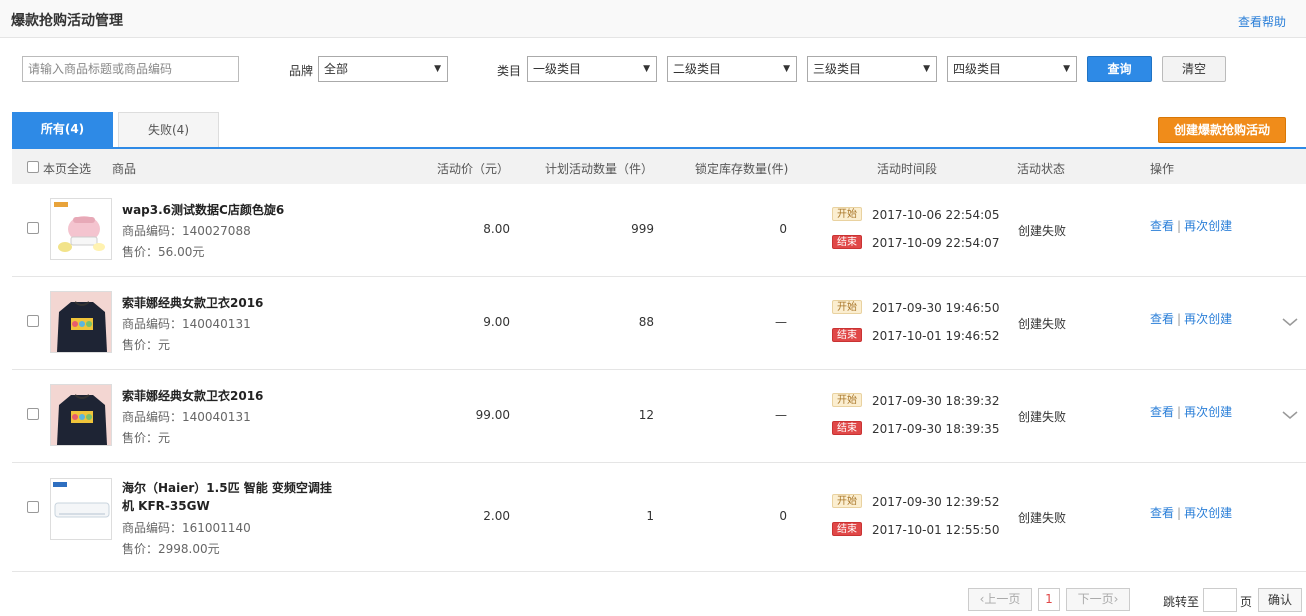 This screenshot has height=616, width=1306. Describe the element at coordinates (872, 69) in the screenshot. I see `category-level3-select: 三级类目 ▼` at that location.